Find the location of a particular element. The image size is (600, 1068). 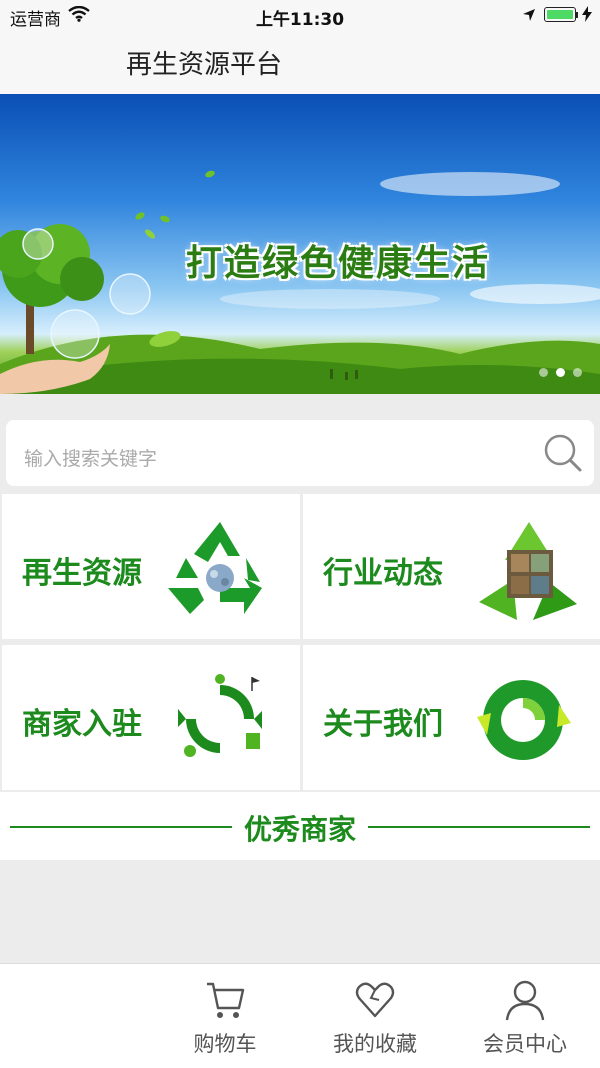

search-input: 输入搜索关键字 is located at coordinates (300, 453).